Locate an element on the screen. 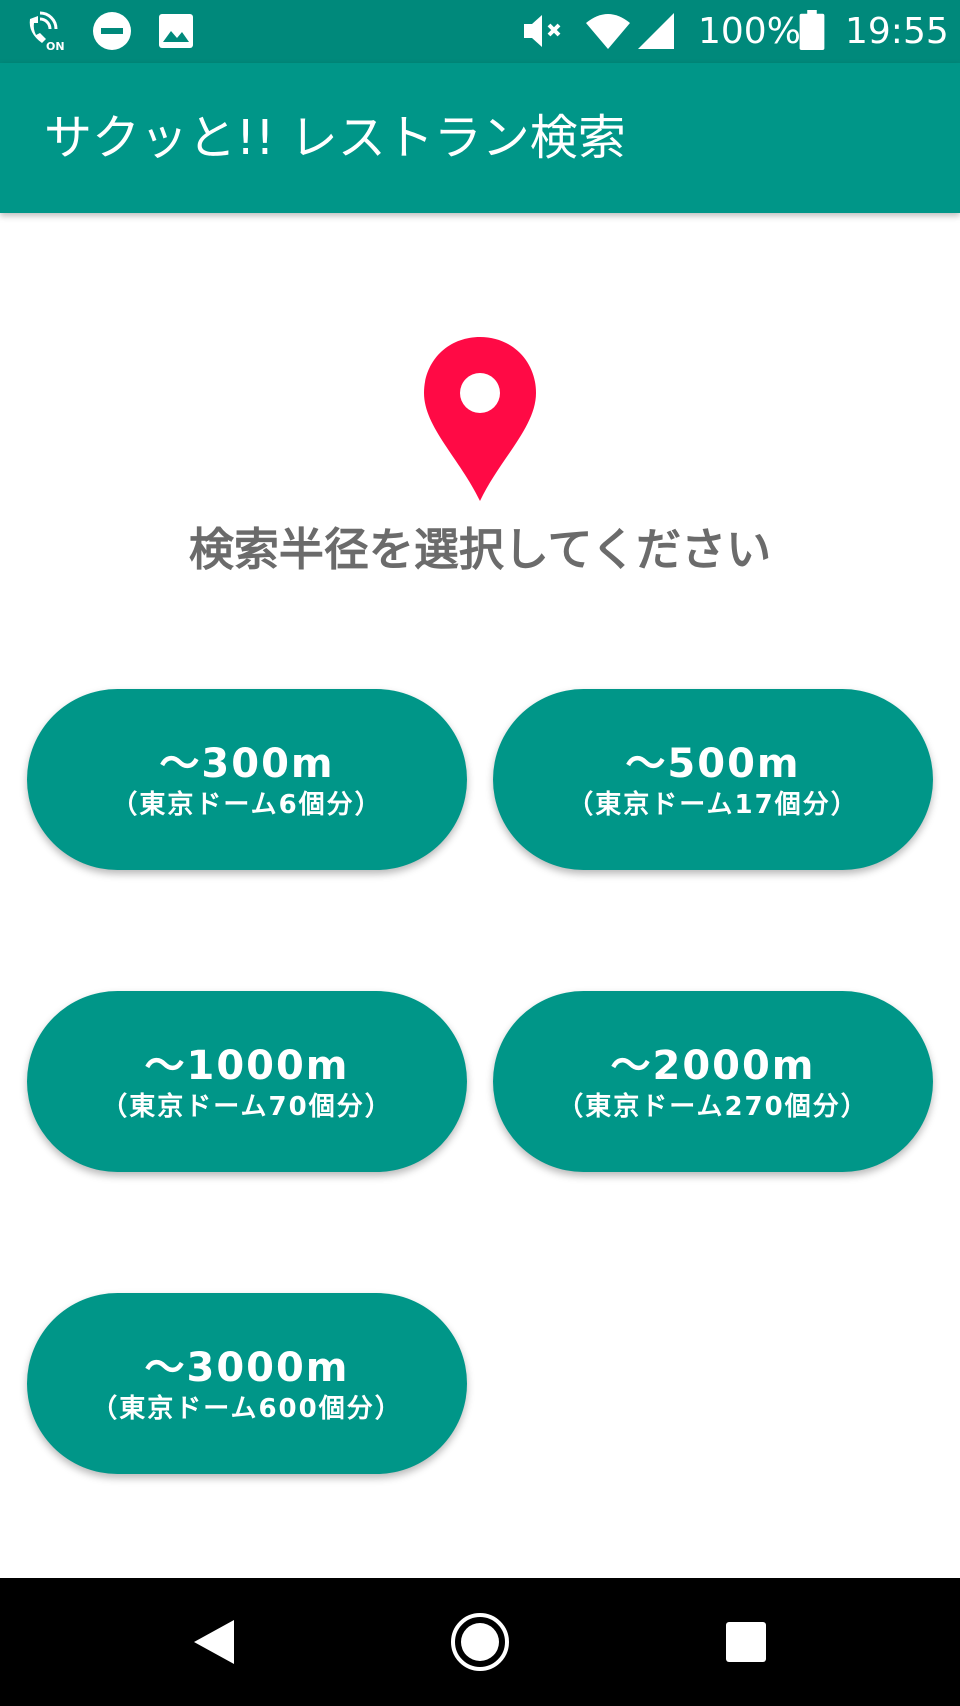  button-range-label: ～500m is located at coordinates (713, 764).